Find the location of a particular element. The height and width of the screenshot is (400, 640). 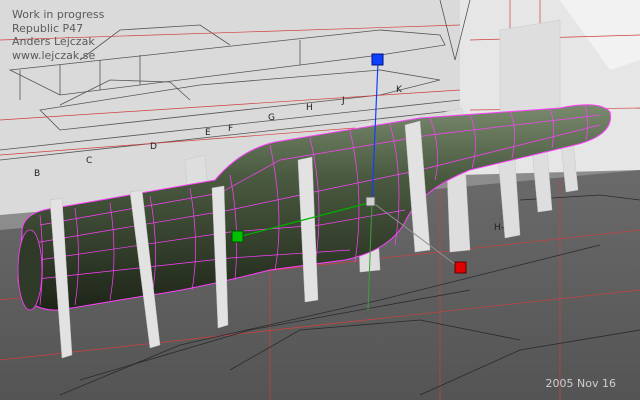

station-label: E is located at coordinates (208, 133).